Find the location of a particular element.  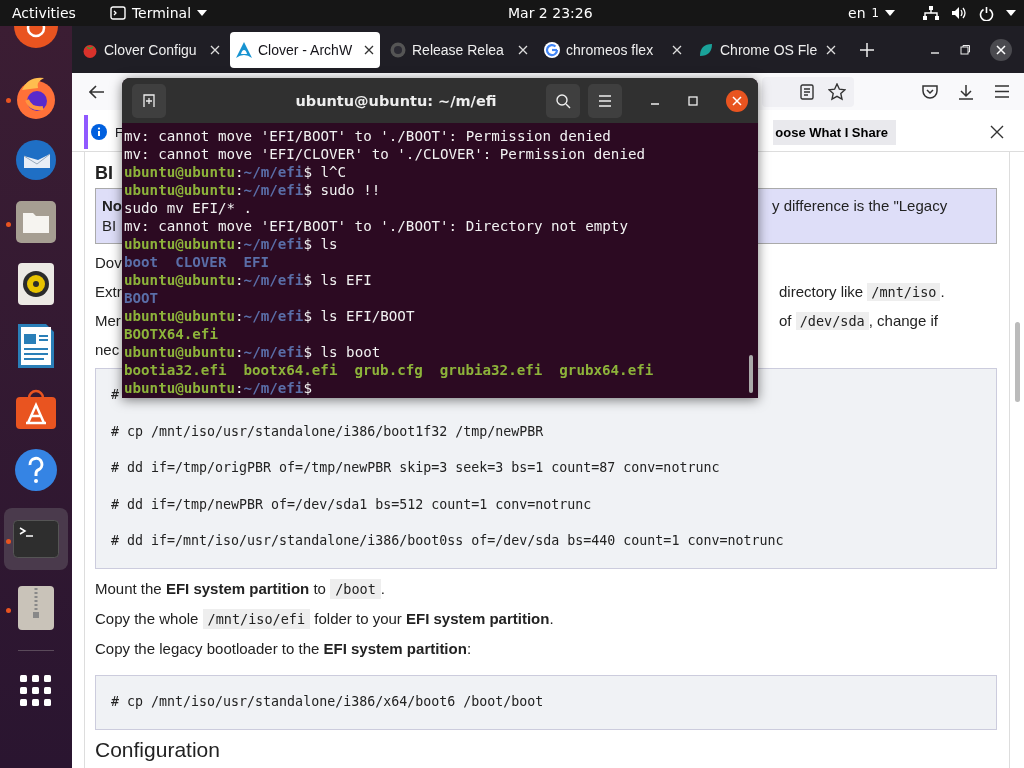

power-icon is located at coordinates (986, 13).